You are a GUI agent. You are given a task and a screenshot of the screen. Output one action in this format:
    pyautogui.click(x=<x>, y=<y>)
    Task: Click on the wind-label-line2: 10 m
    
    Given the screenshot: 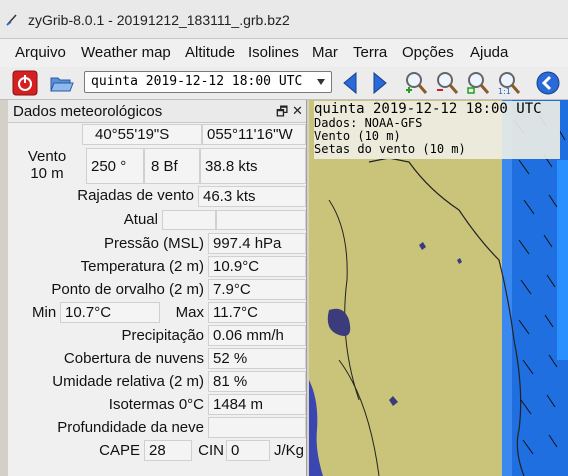 What is the action you would take?
    pyautogui.click(x=47, y=173)
    